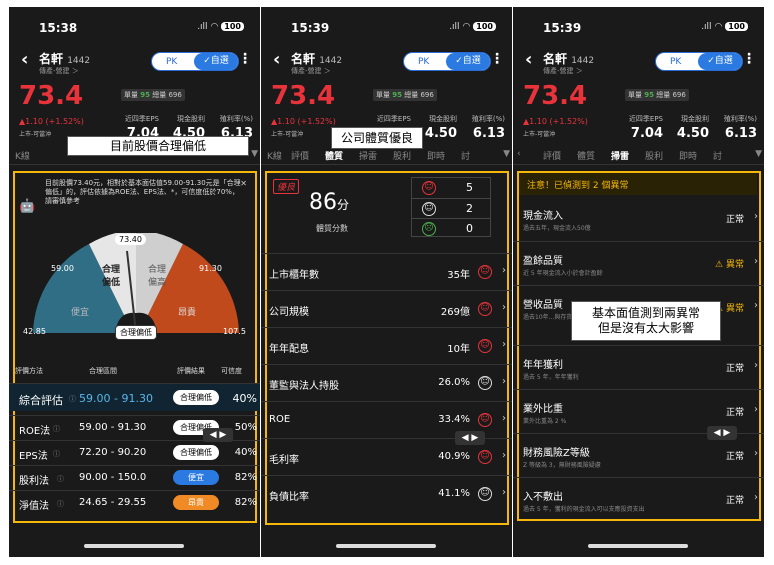 This screenshot has width=774, height=565. I want to click on eps-label: 近四季EPS, so click(645, 119).